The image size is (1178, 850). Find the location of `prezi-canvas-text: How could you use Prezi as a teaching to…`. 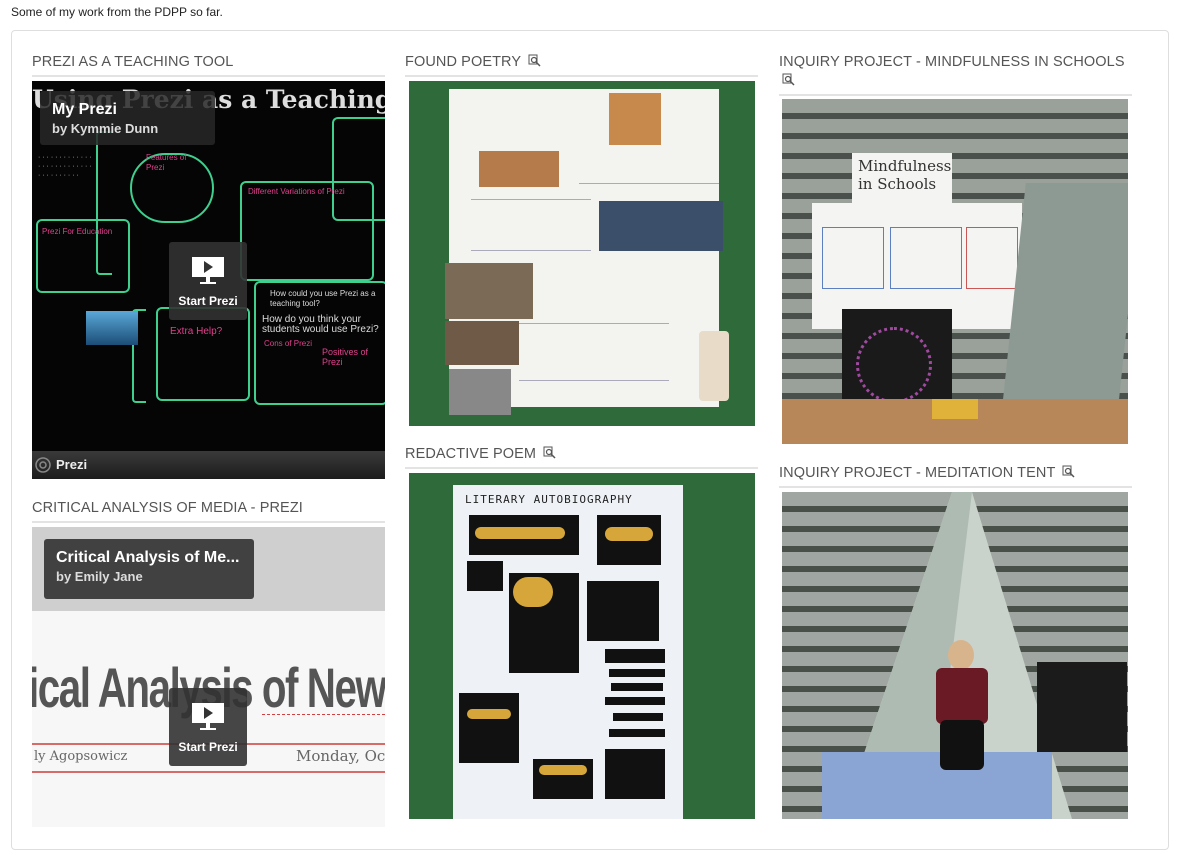

prezi-canvas-text: How could you use Prezi as a teaching to… is located at coordinates (323, 298).